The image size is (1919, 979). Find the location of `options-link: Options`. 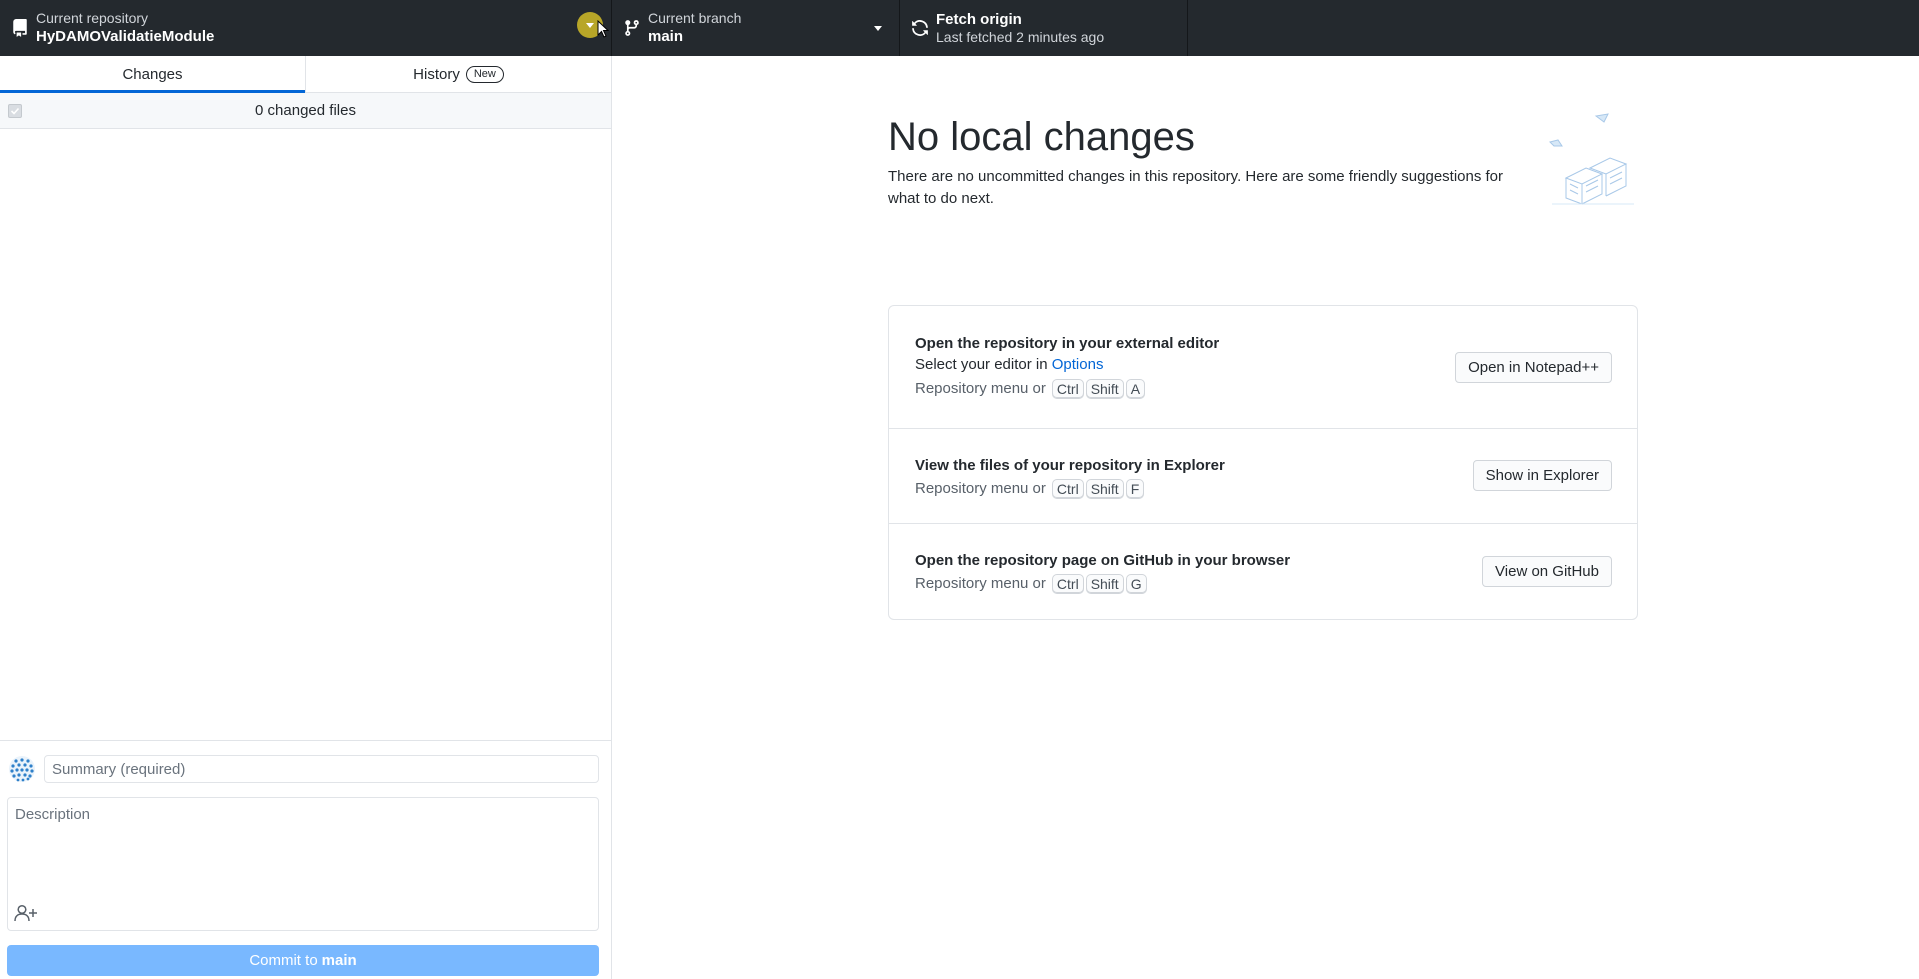

options-link: Options is located at coordinates (1078, 364).